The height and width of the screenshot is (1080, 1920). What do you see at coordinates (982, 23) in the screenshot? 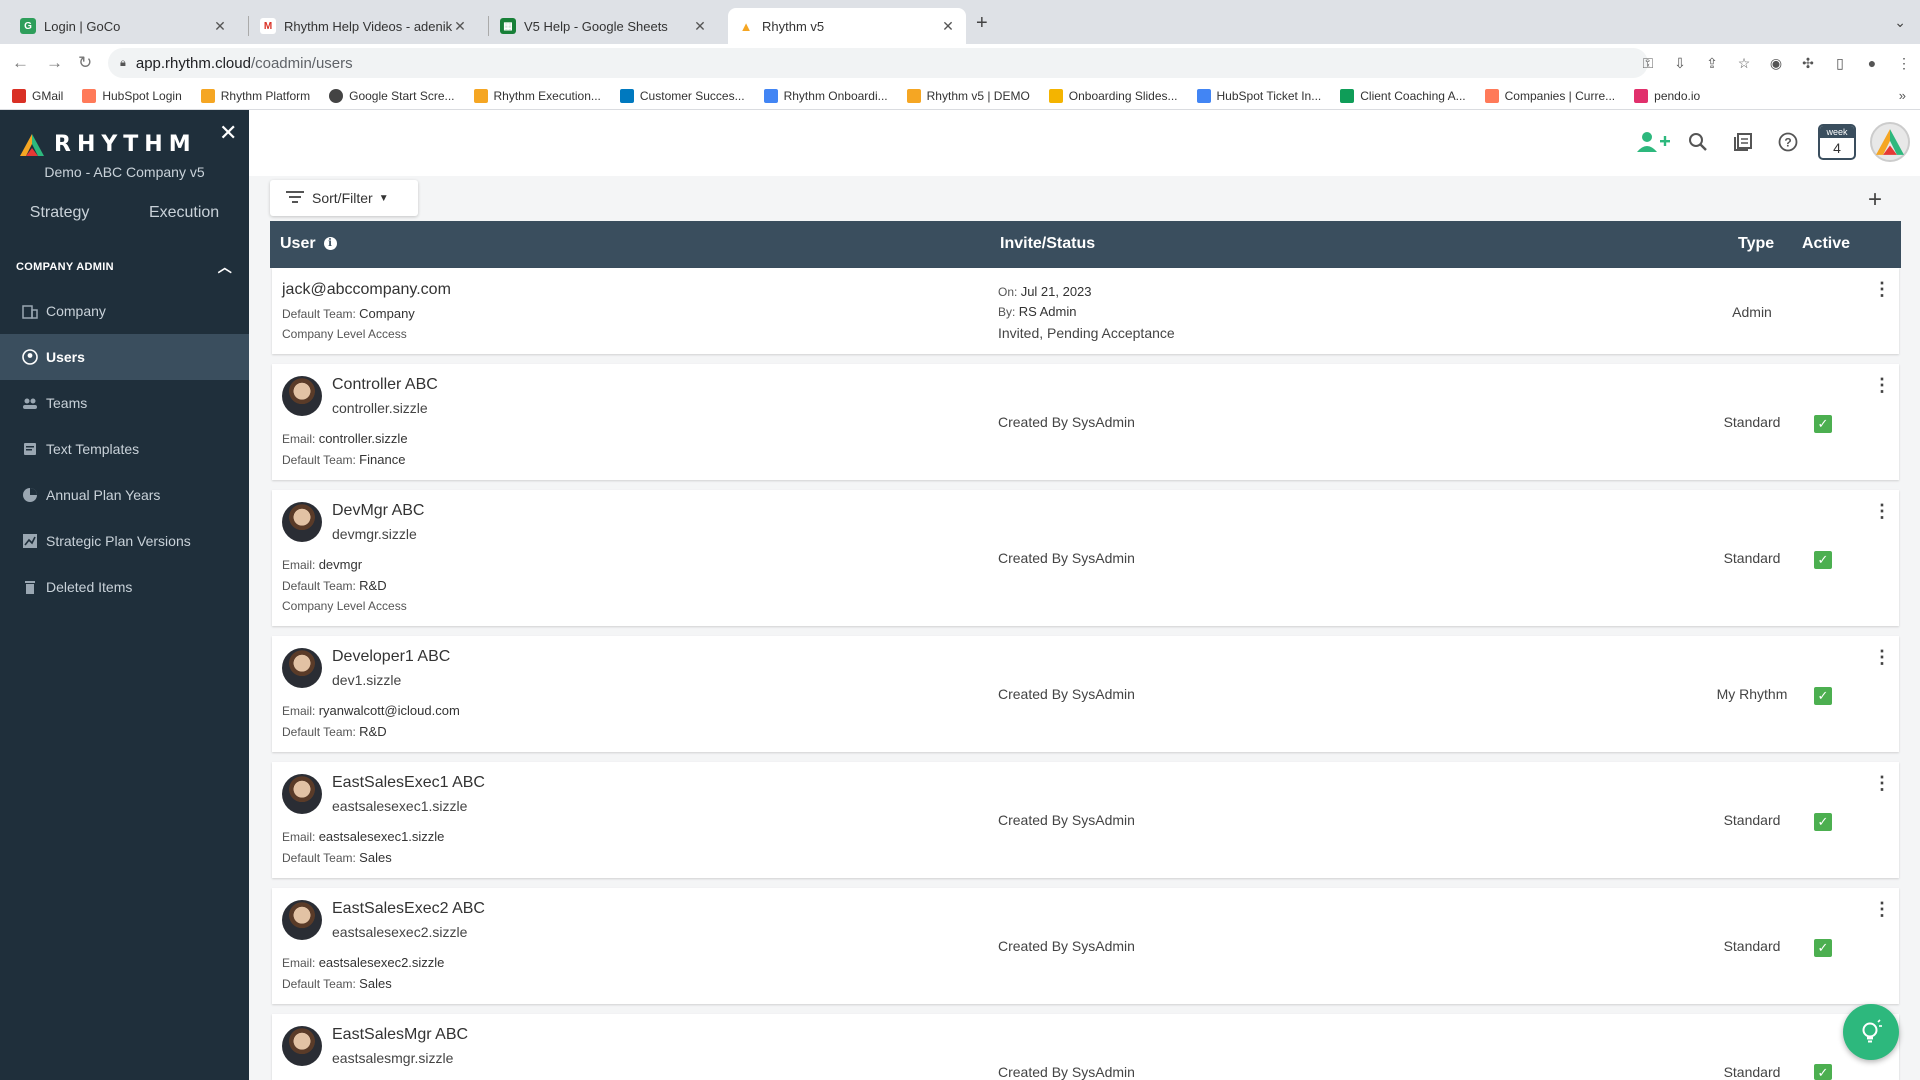
I see `new-tab-icon: +` at bounding box center [982, 23].